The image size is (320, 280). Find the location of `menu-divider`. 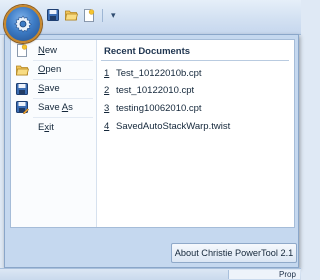

menu-divider is located at coordinates (63, 117).